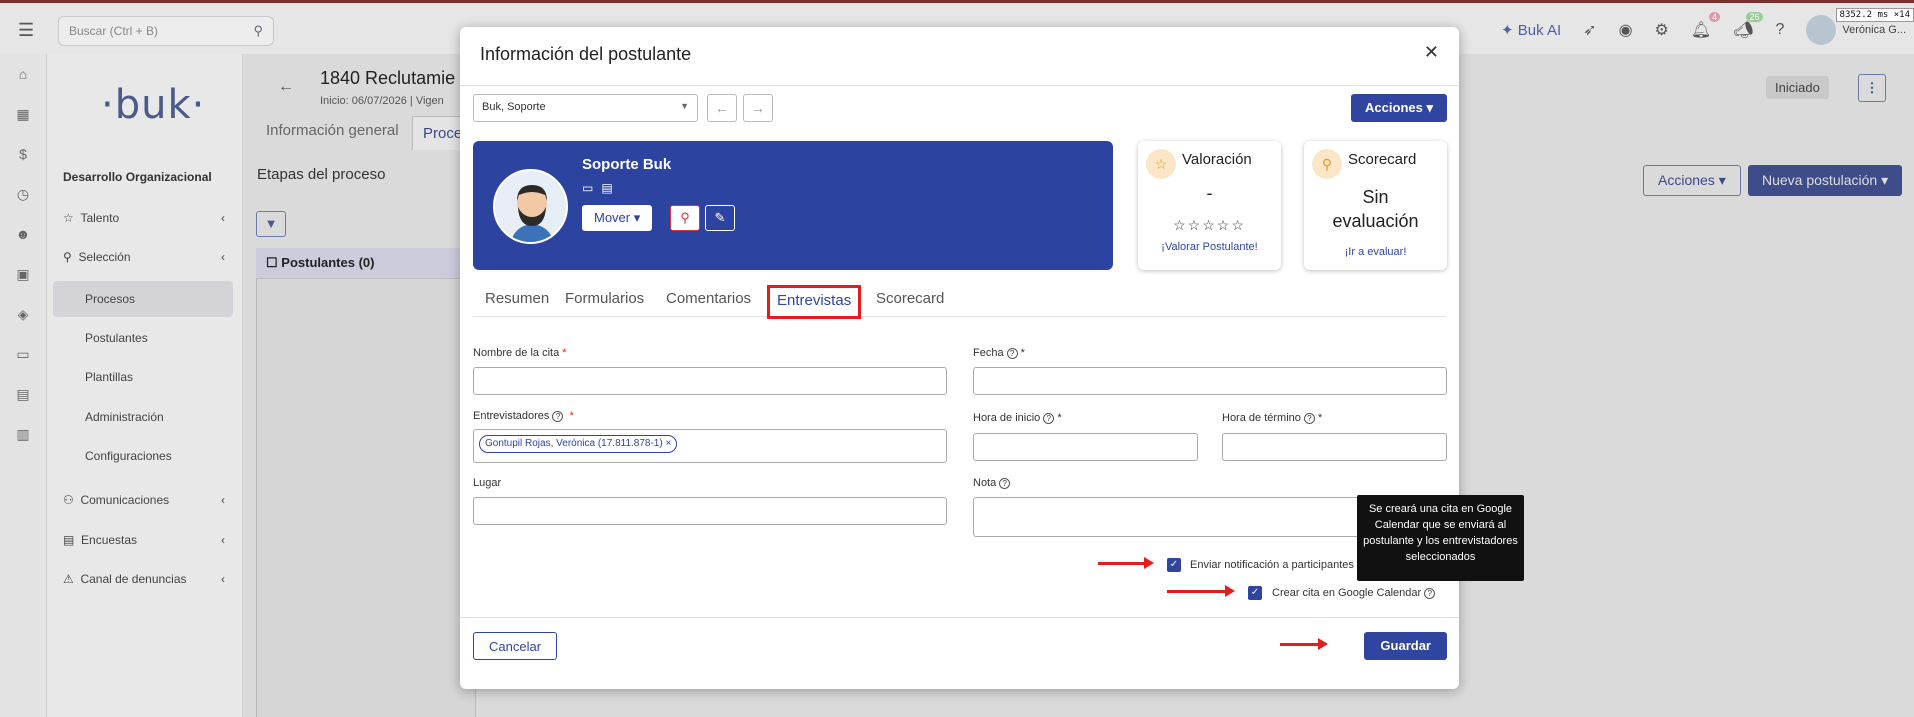 The image size is (1914, 717). Describe the element at coordinates (258, 31) in the screenshot. I see `search-icon: ⚲` at that location.